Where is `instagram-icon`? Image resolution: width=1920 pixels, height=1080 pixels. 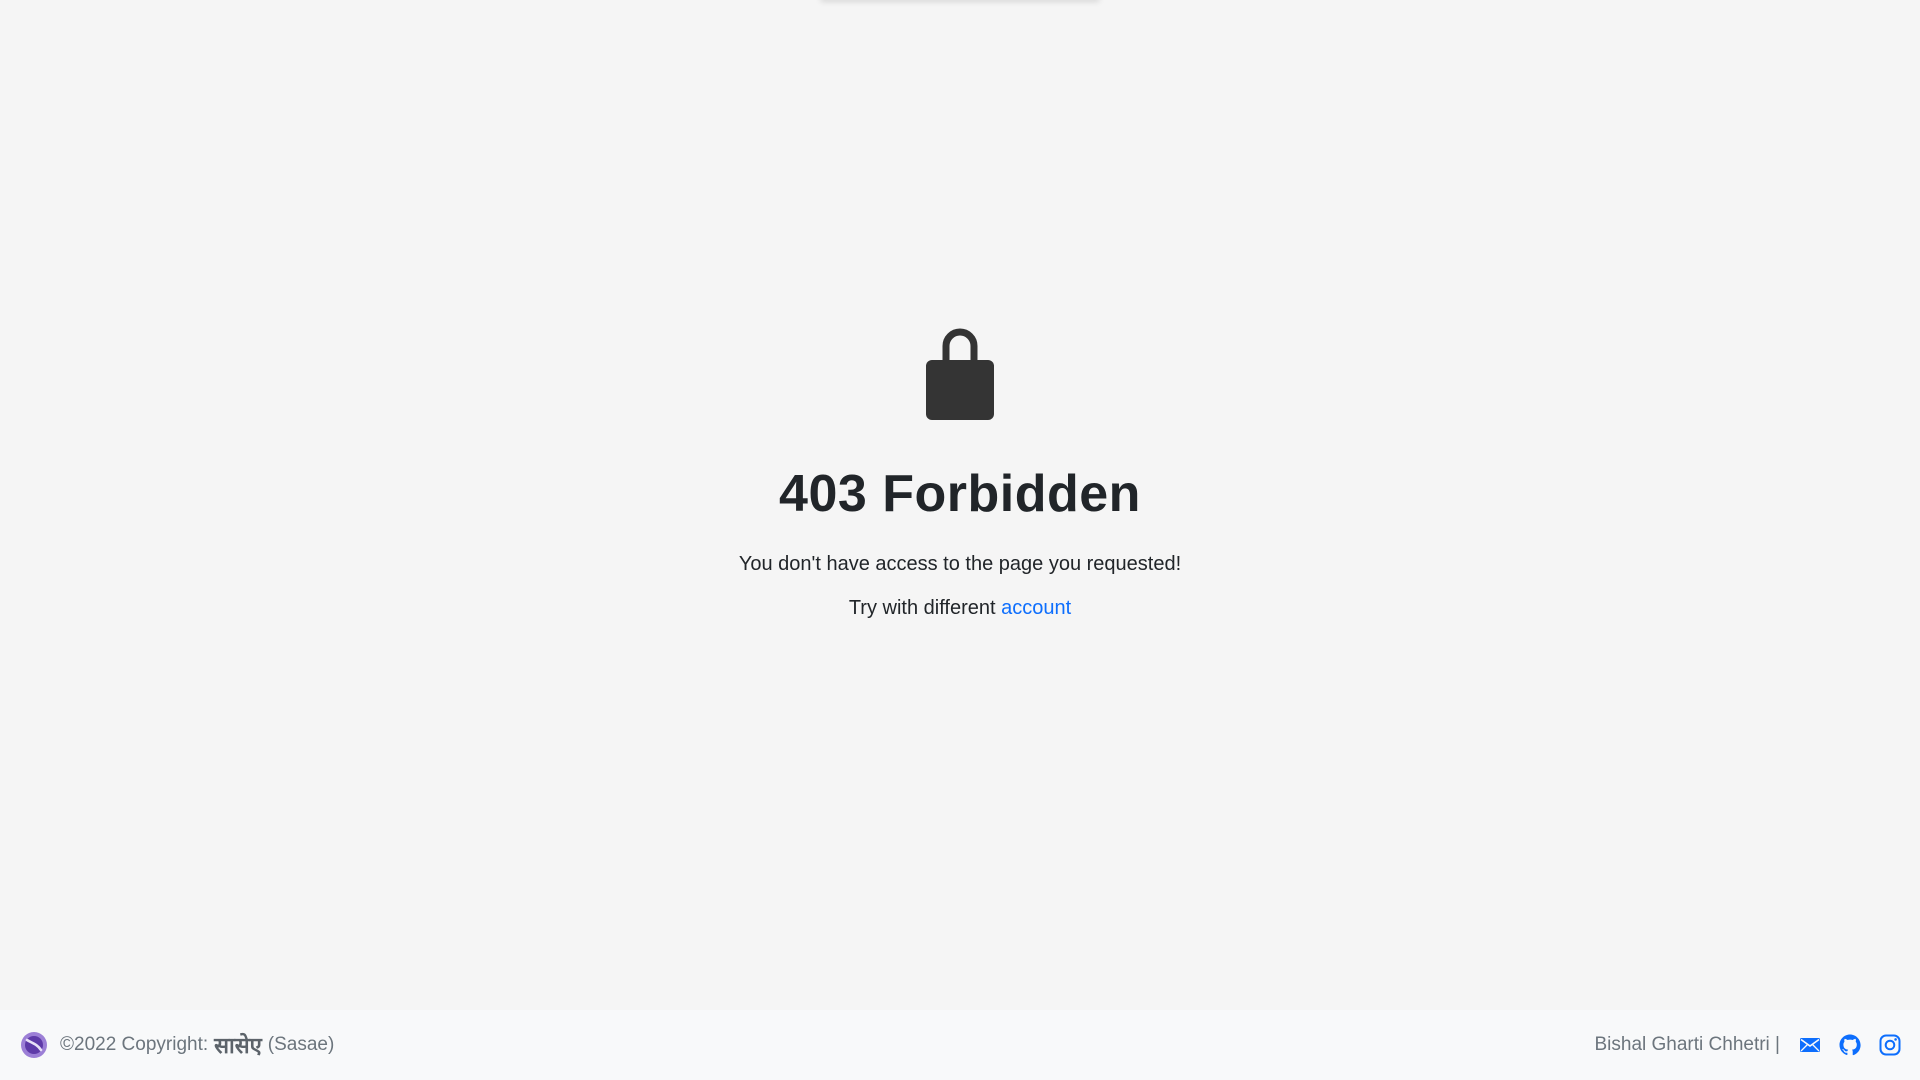 instagram-icon is located at coordinates (1890, 1045).